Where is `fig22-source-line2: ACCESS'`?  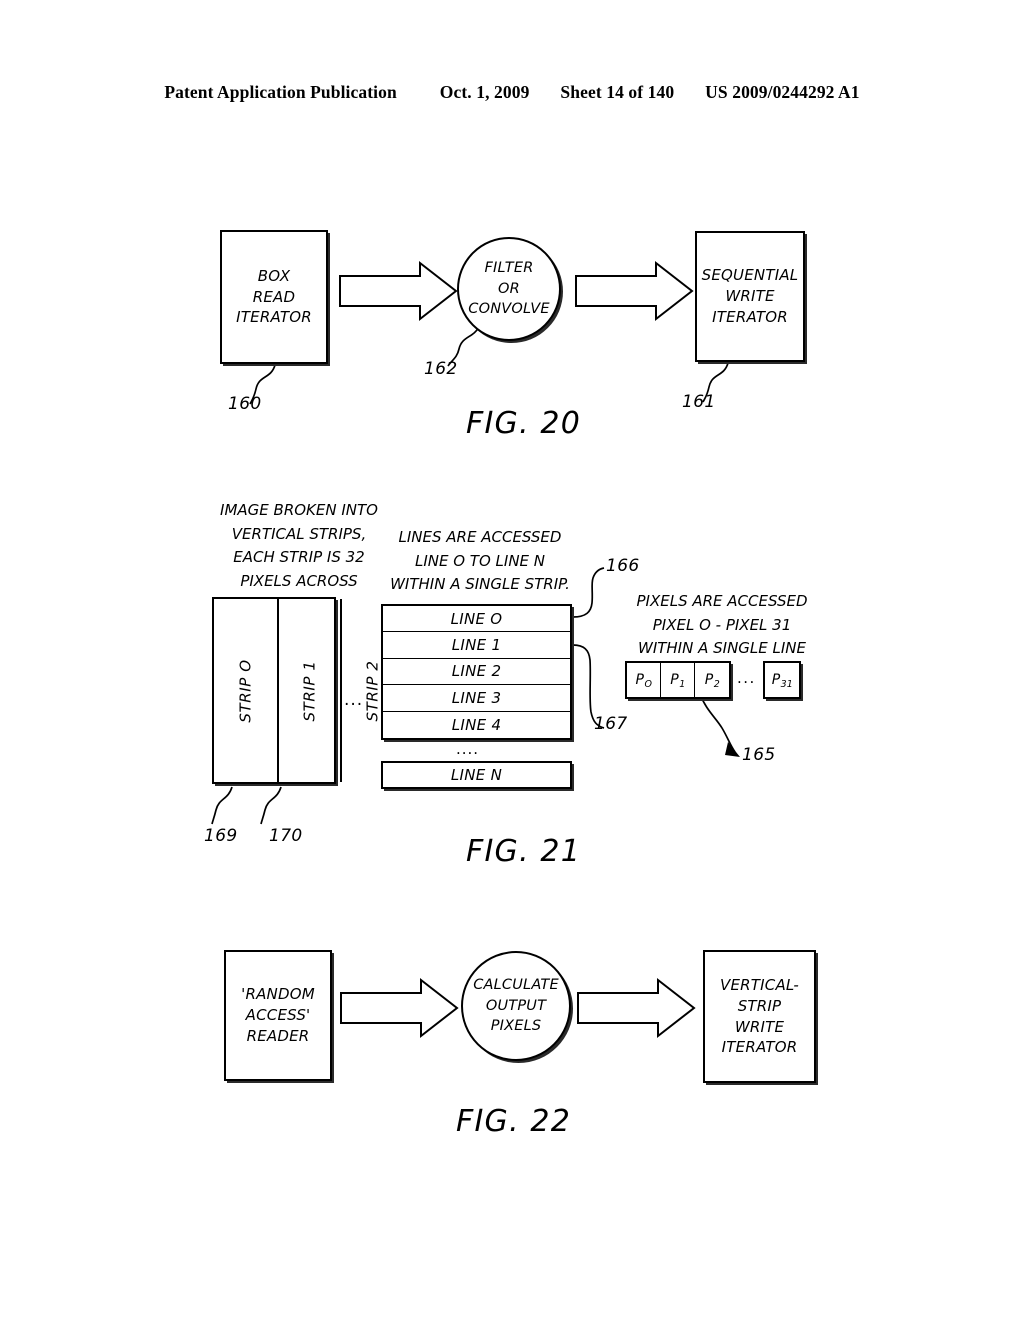
fig22-source-line2: ACCESS' is located at coordinates (278, 1015).